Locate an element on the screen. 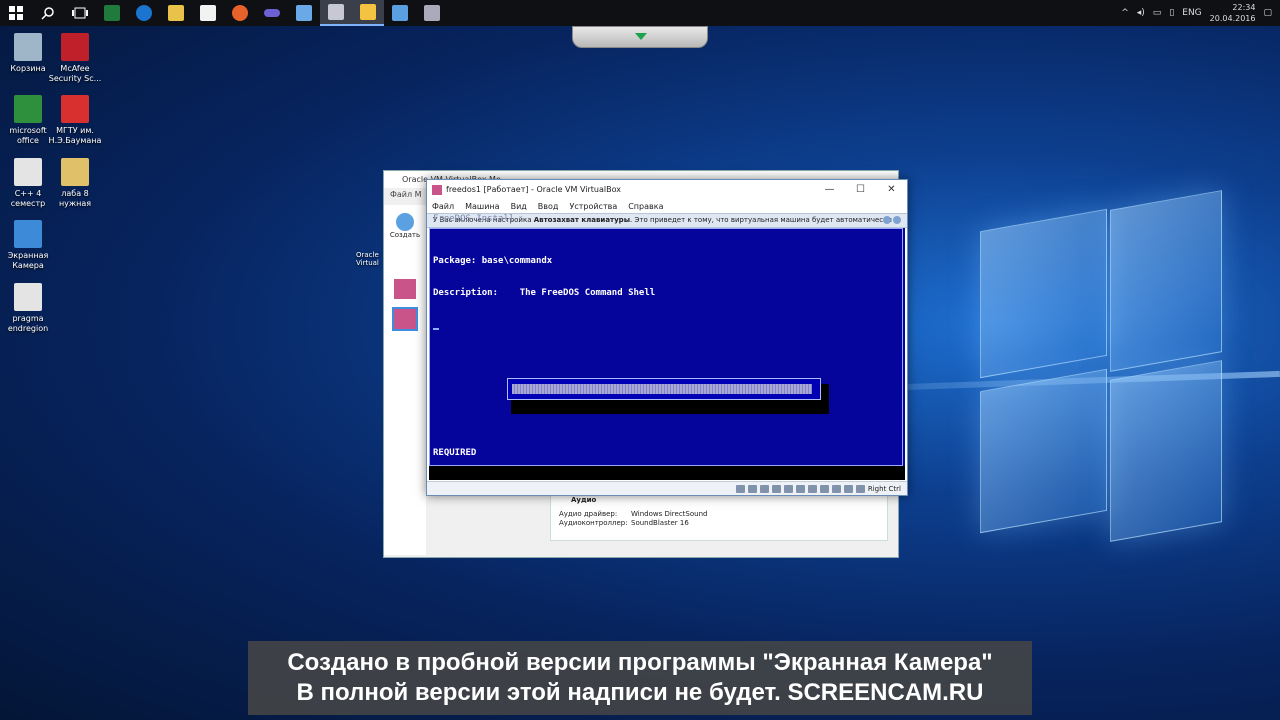 The height and width of the screenshot is (720, 1280). freedos-app-icon is located at coordinates (437, 189).